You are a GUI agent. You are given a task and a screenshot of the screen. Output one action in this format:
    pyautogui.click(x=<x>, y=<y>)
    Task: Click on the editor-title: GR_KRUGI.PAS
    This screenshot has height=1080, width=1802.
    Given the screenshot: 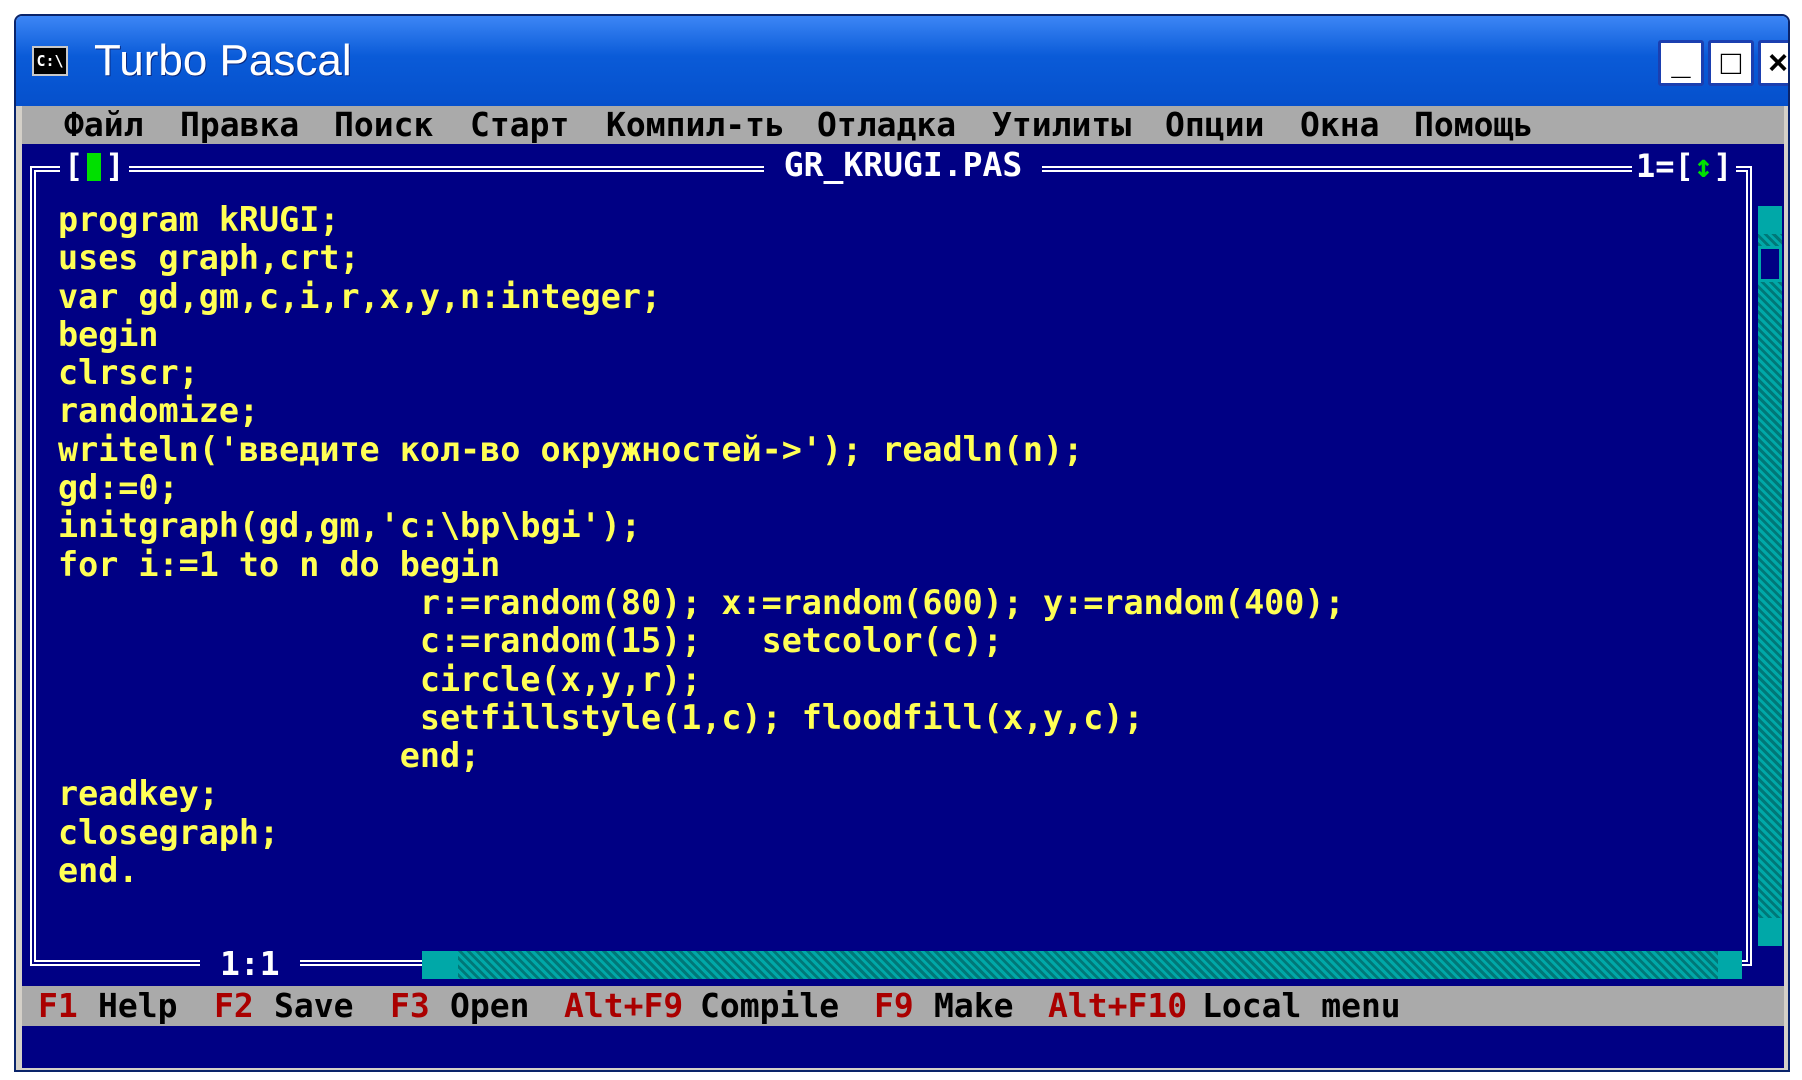 What is the action you would take?
    pyautogui.click(x=903, y=164)
    